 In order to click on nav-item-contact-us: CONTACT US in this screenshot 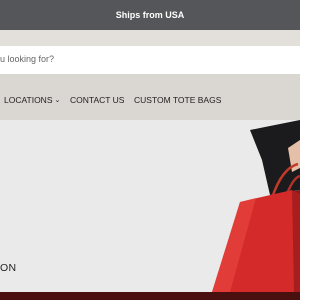, I will do `click(97, 100)`.